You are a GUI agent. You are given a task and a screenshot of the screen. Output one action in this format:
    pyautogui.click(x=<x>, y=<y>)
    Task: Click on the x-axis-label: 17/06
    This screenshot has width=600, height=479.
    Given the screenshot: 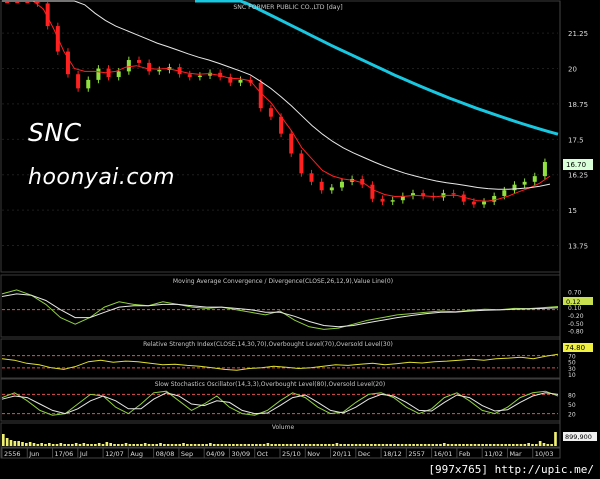 What is the action you would take?
    pyautogui.click(x=64, y=454)
    